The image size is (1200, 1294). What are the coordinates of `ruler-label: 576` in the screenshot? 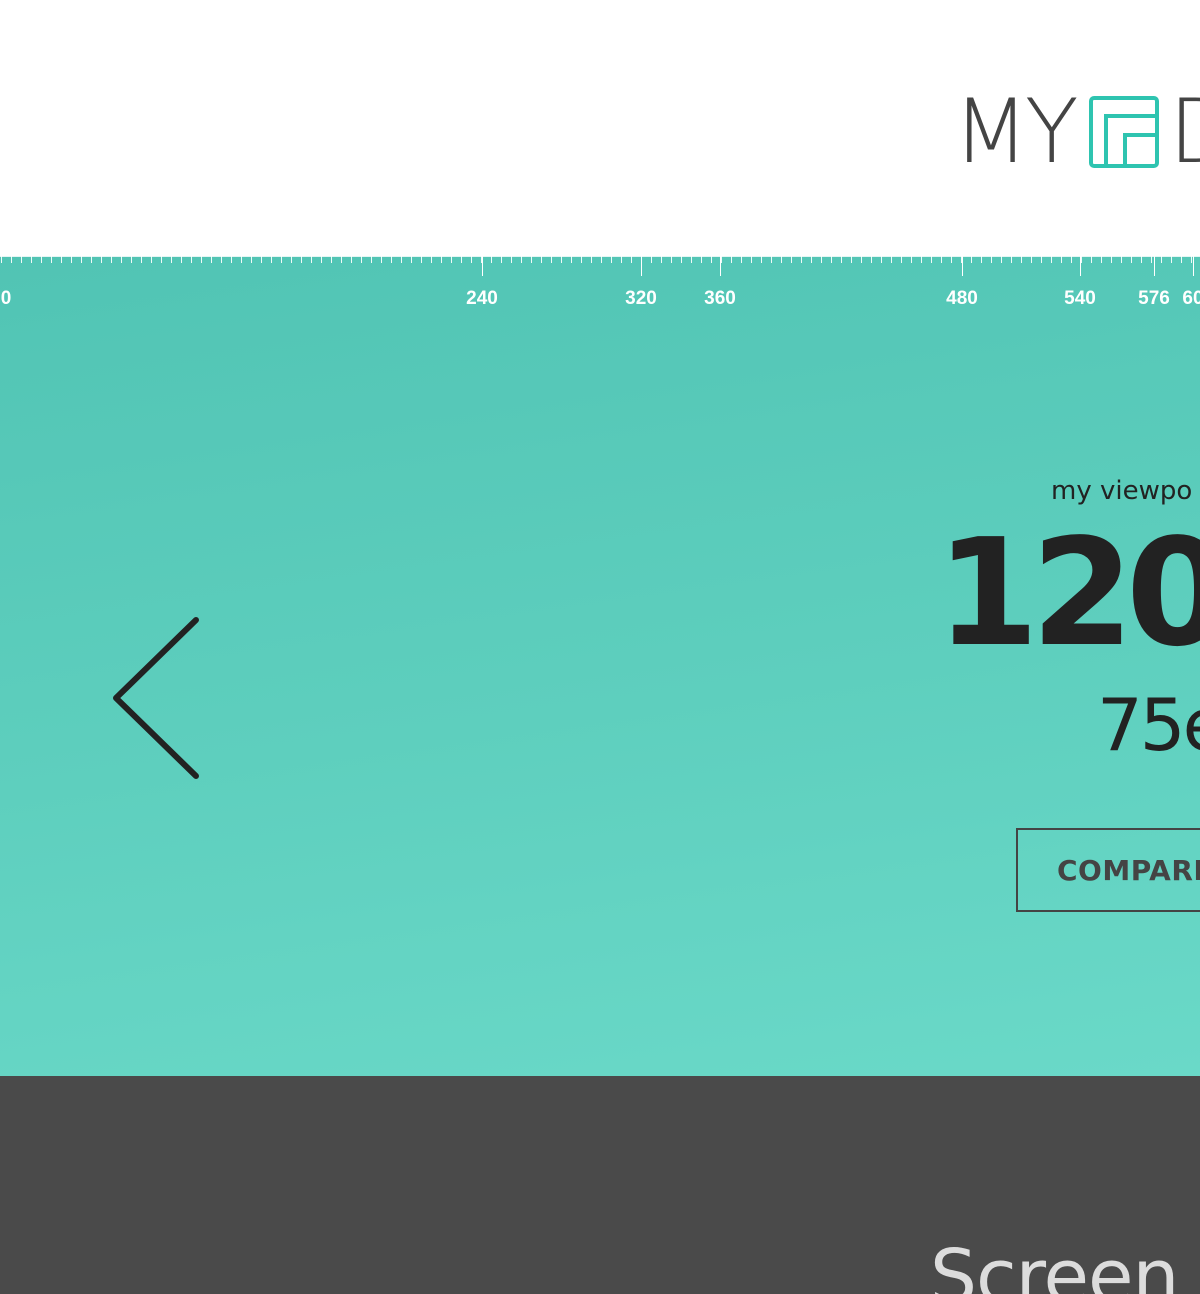 It's located at (1154, 298).